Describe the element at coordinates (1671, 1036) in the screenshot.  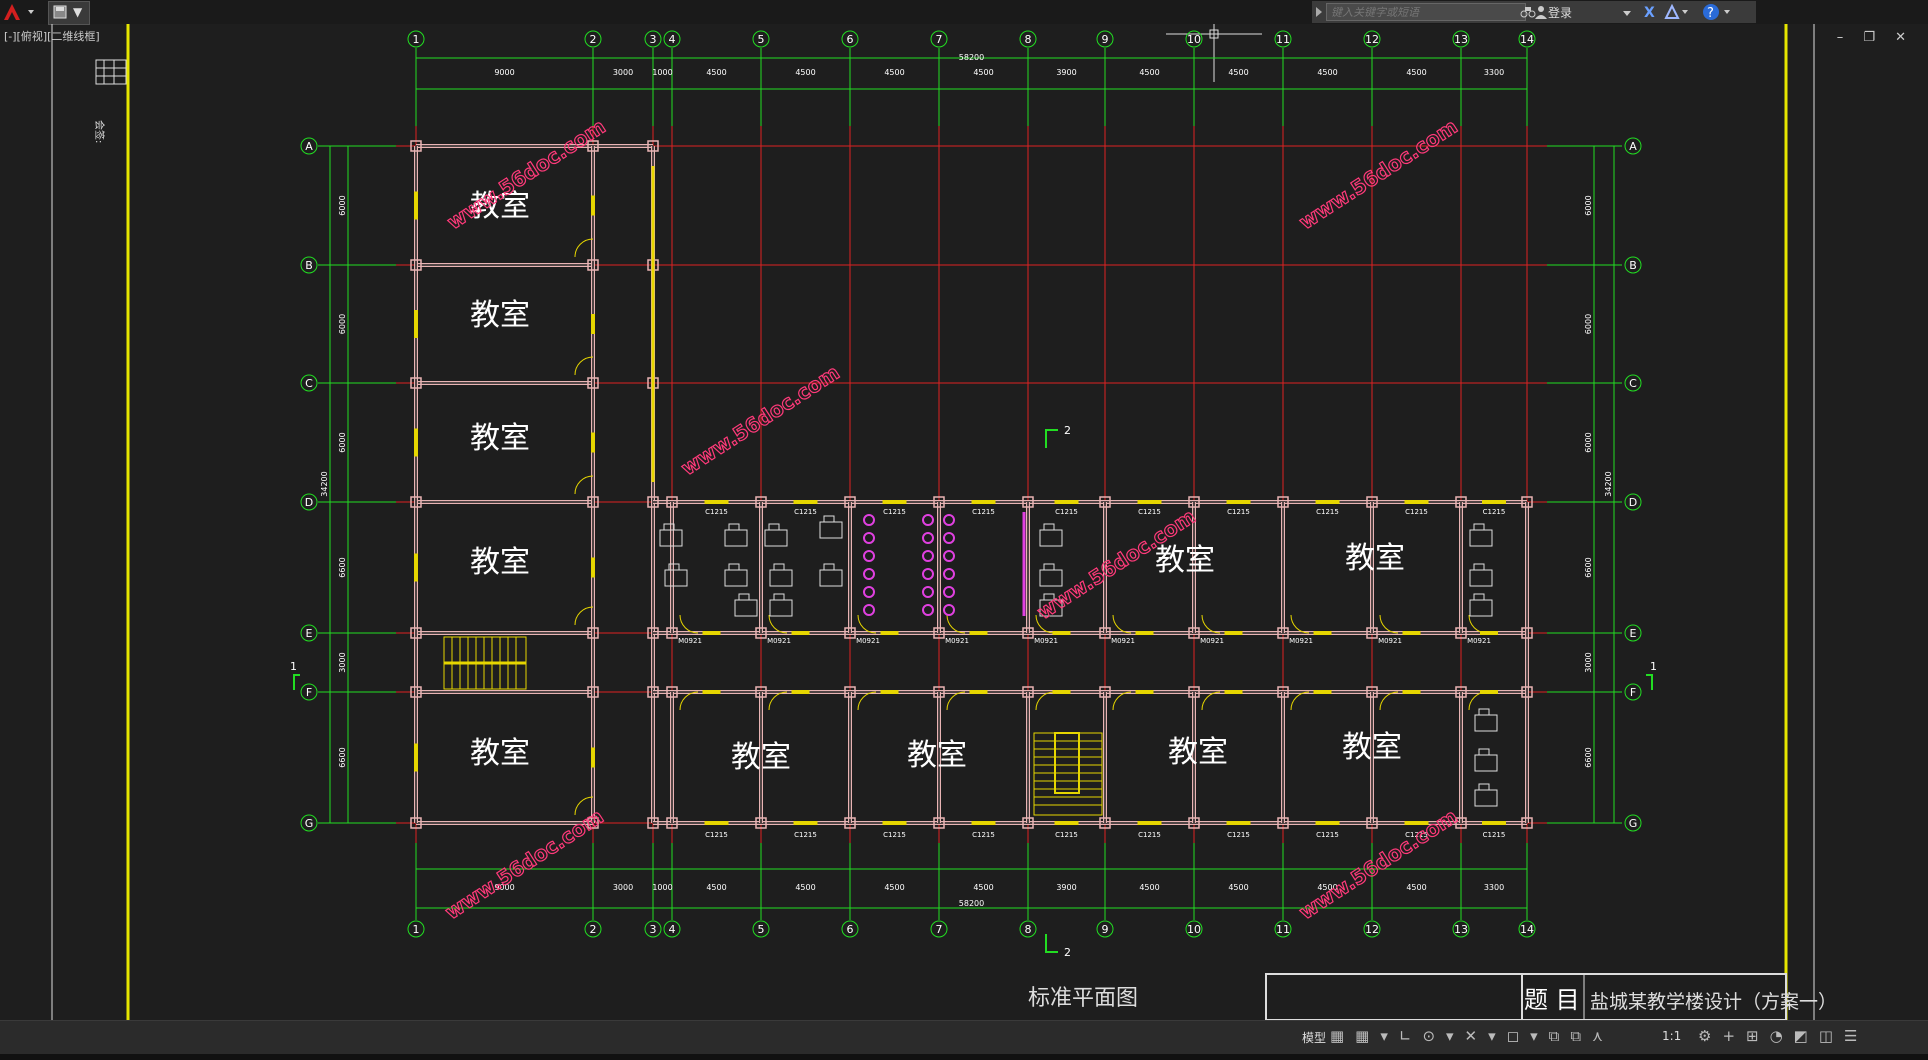
I see `annotation-scale-button: 1:1` at that location.